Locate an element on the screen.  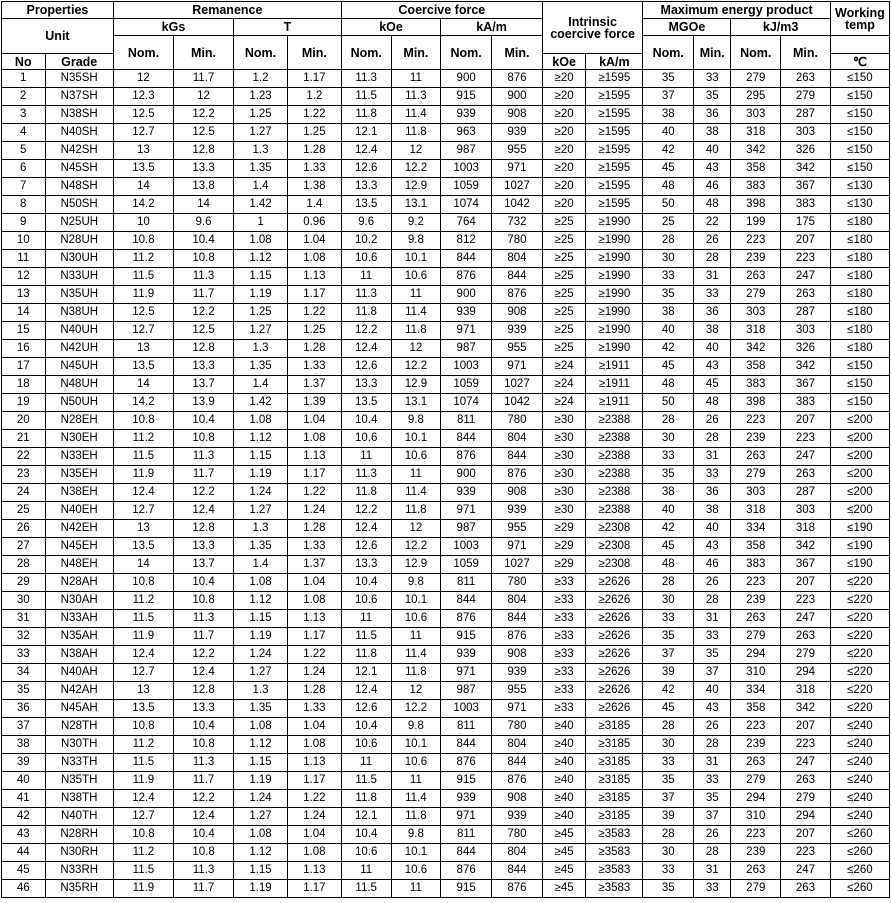
cell-coercive-ka-m-min: 804 is located at coordinates (517, 258).